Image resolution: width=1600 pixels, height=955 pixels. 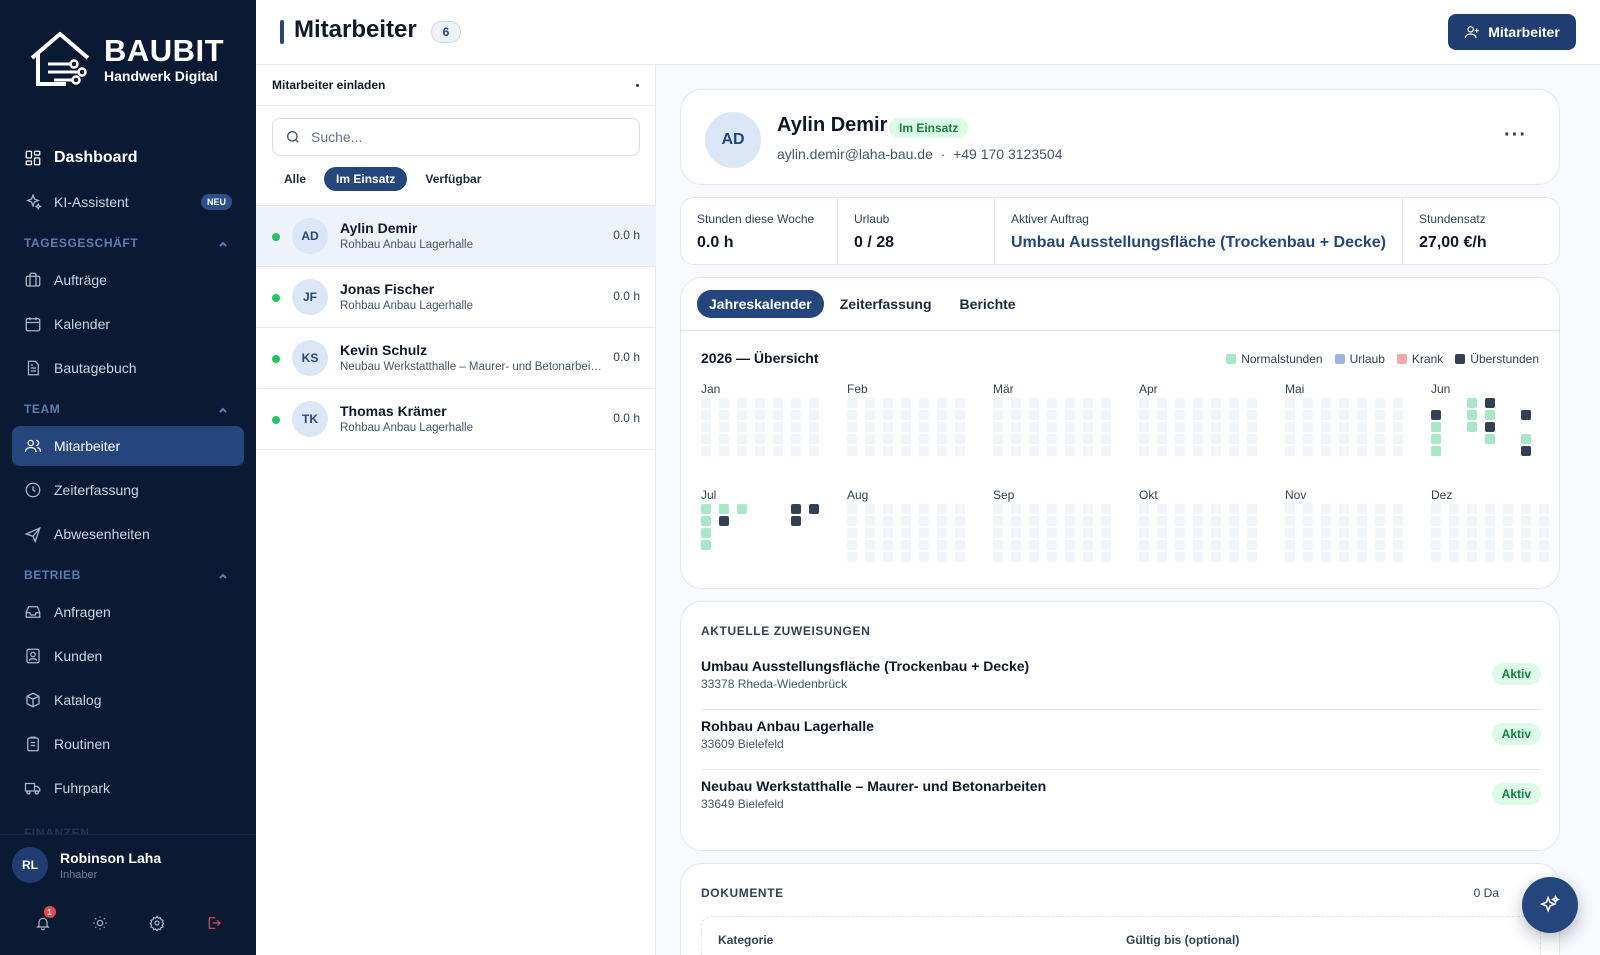 I want to click on sidebar-item-kalender: Kalender, so click(x=128, y=324).